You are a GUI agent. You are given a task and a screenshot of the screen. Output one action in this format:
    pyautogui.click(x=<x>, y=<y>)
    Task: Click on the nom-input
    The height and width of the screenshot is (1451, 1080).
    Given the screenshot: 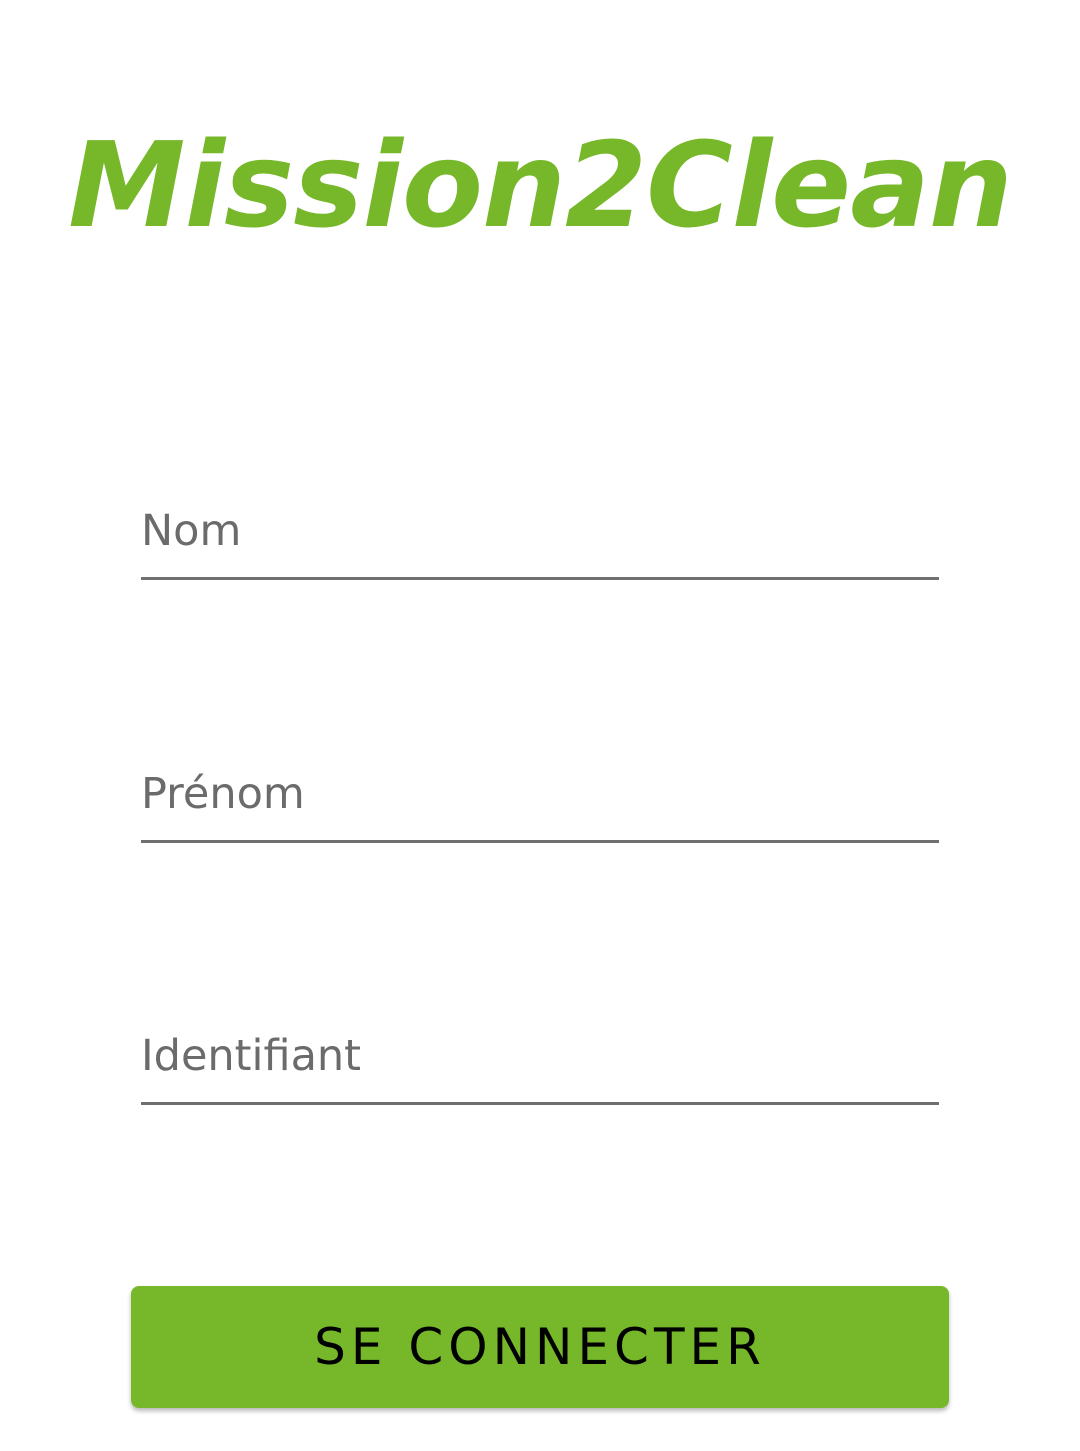 What is the action you would take?
    pyautogui.click(x=540, y=537)
    